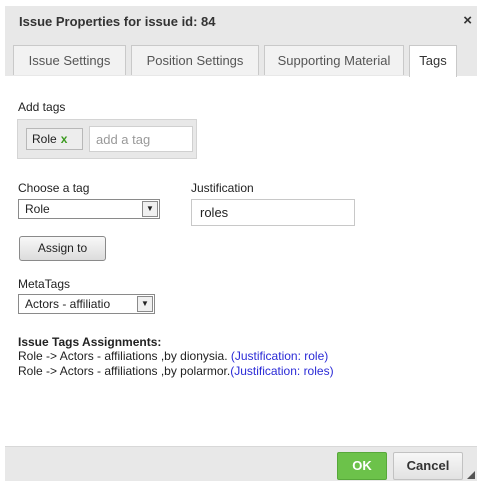 The width and height of the screenshot is (481, 481). Describe the element at coordinates (273, 212) in the screenshot. I see `justification-input` at that location.